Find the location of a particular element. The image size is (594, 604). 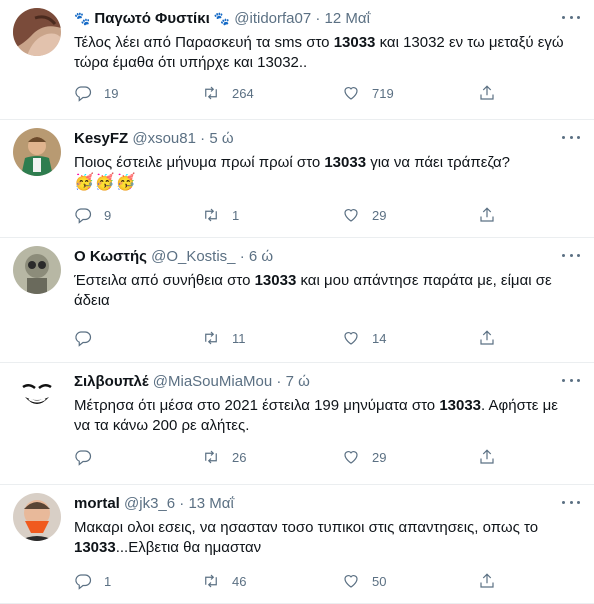

retweet-count: 46 is located at coordinates (239, 581).